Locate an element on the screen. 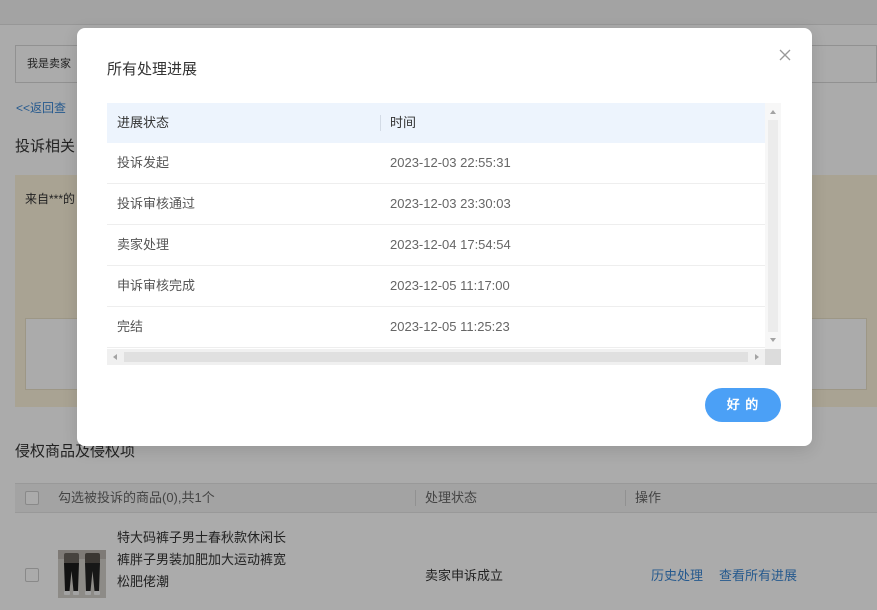 The image size is (877, 610). close-icon is located at coordinates (785, 55).